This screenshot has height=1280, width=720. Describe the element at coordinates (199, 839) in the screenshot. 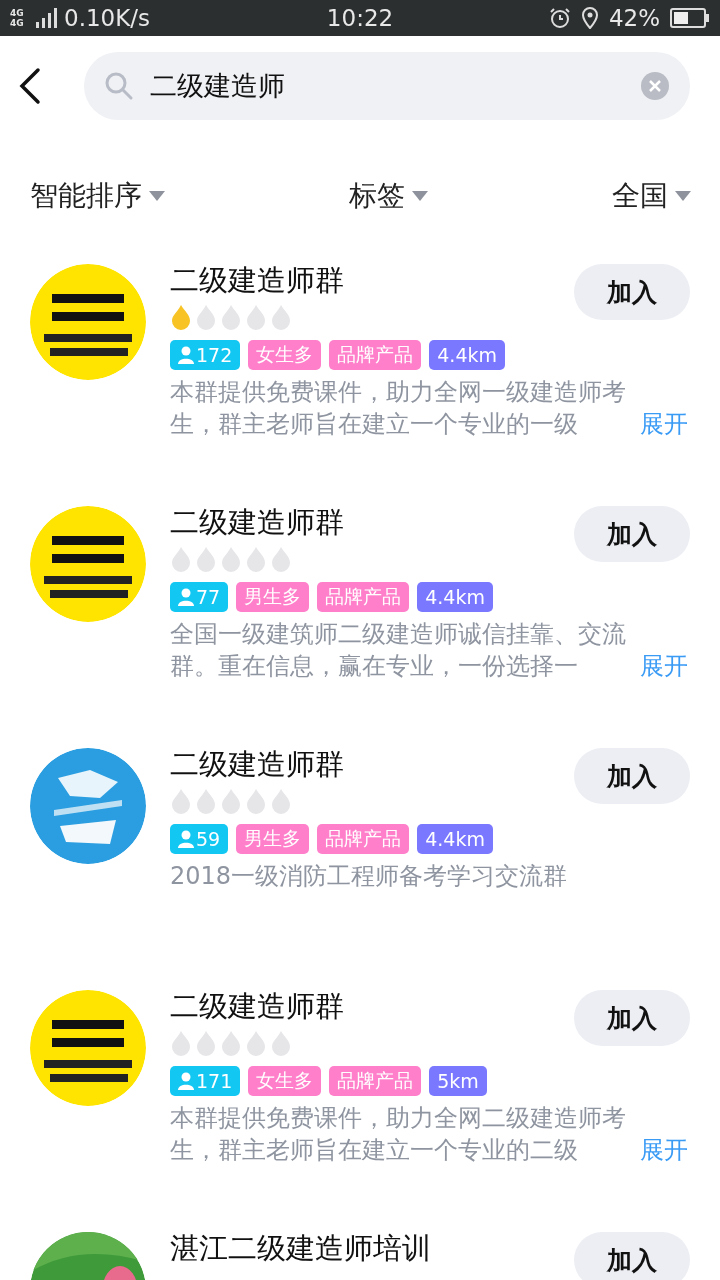

I see `member-count-tag: 59` at that location.